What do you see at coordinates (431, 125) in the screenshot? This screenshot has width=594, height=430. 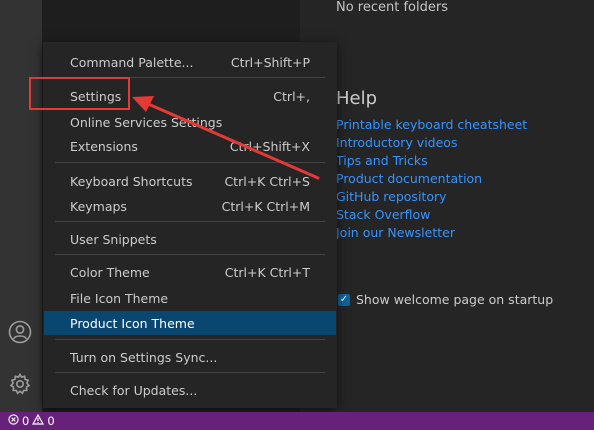 I see `link-keyboard-cheatsheet: Printable keyboard cheatsheet` at bounding box center [431, 125].